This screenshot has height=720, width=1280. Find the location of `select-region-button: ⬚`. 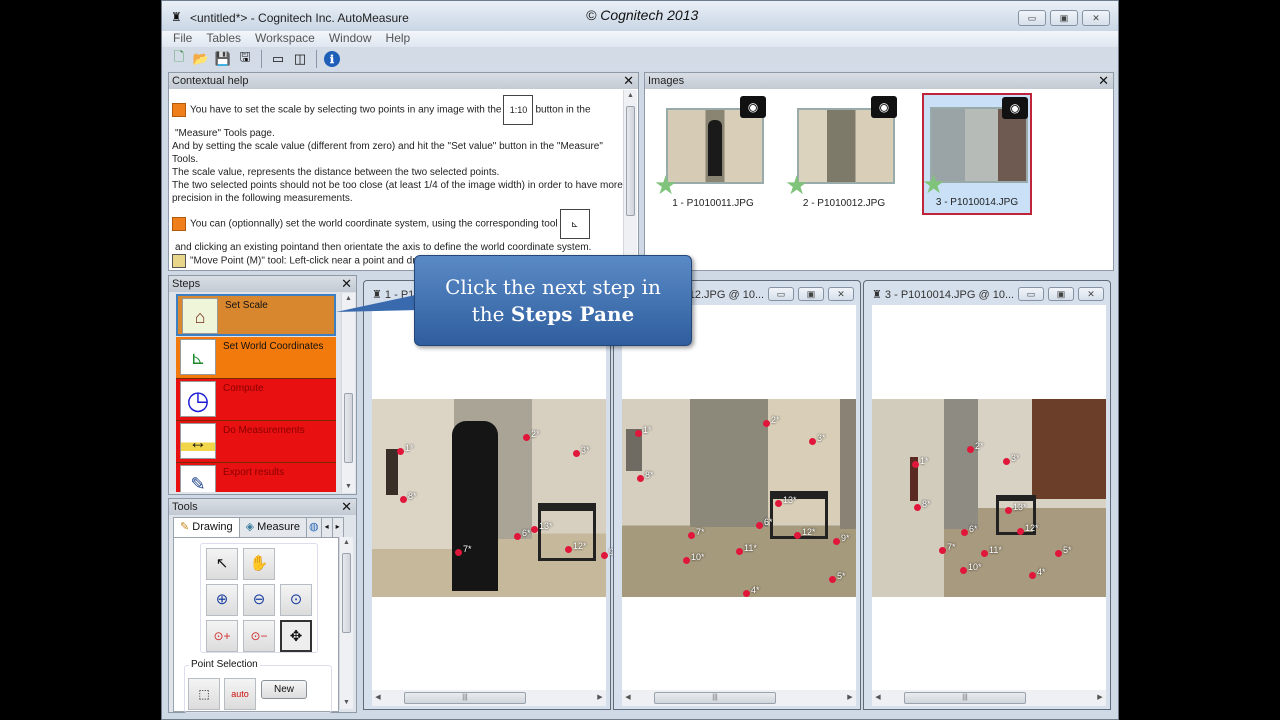

select-region-button: ⬚ is located at coordinates (204, 694).